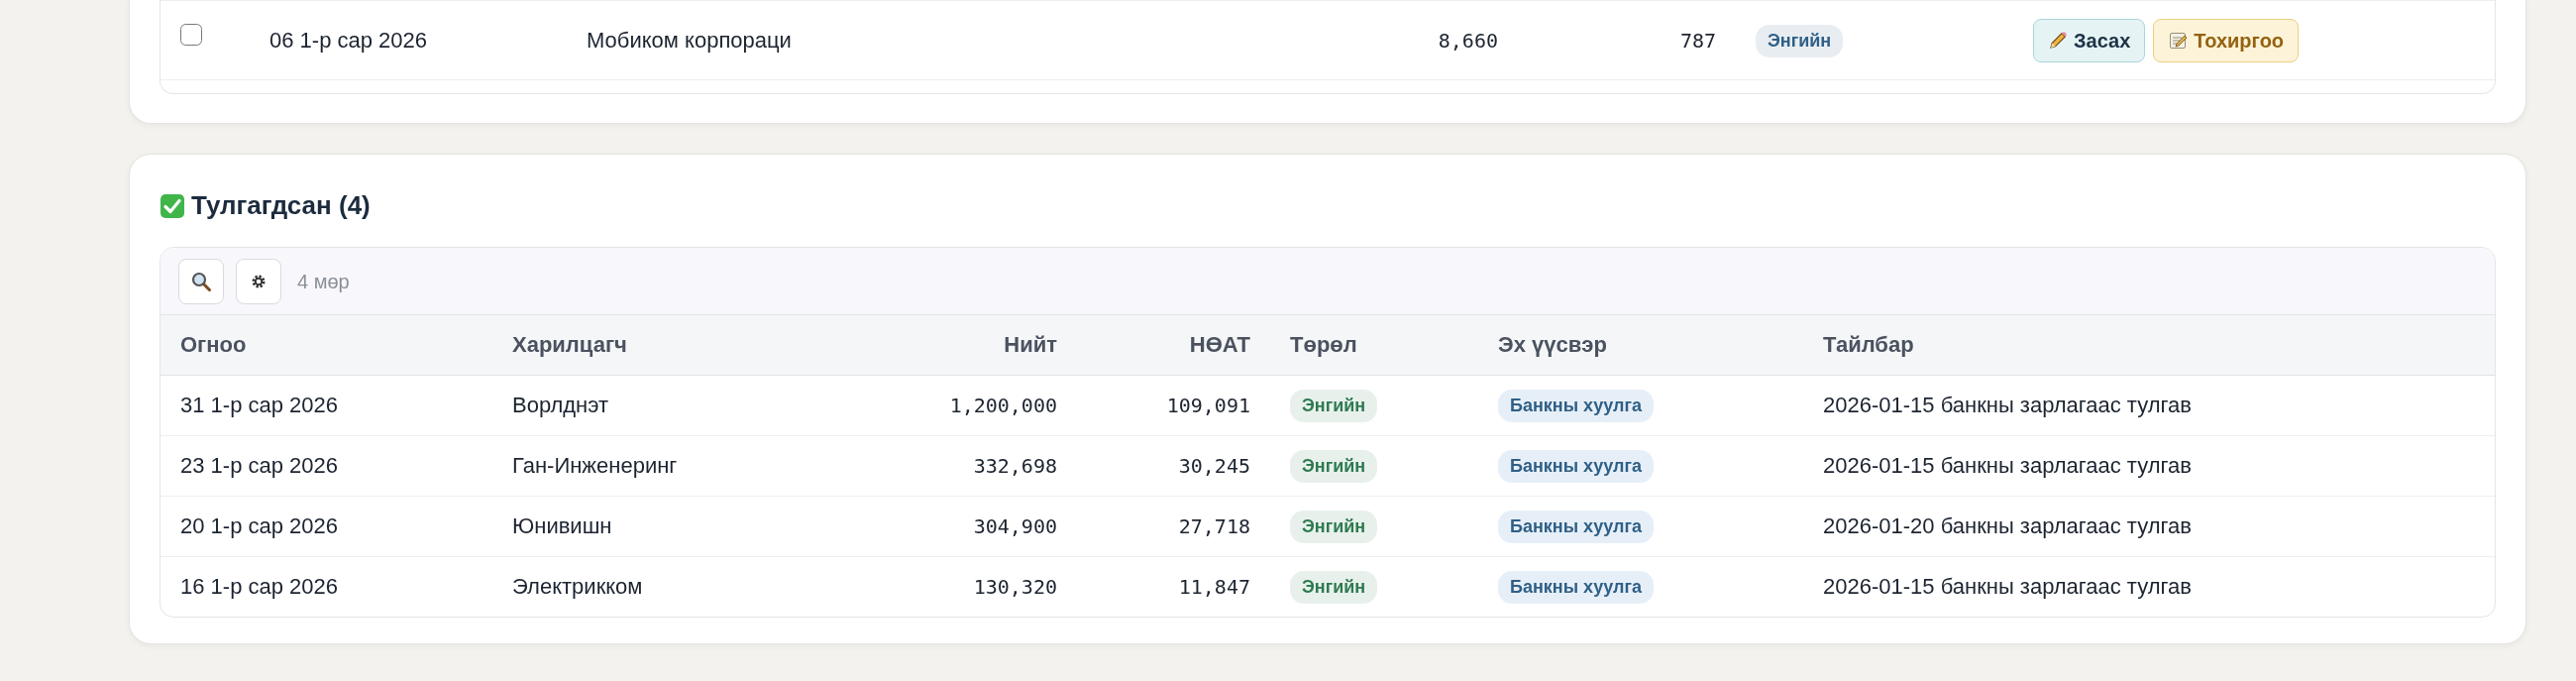 The width and height of the screenshot is (2576, 681). What do you see at coordinates (690, 41) in the screenshot?
I see `partner-cell: Мобиком корпораци` at bounding box center [690, 41].